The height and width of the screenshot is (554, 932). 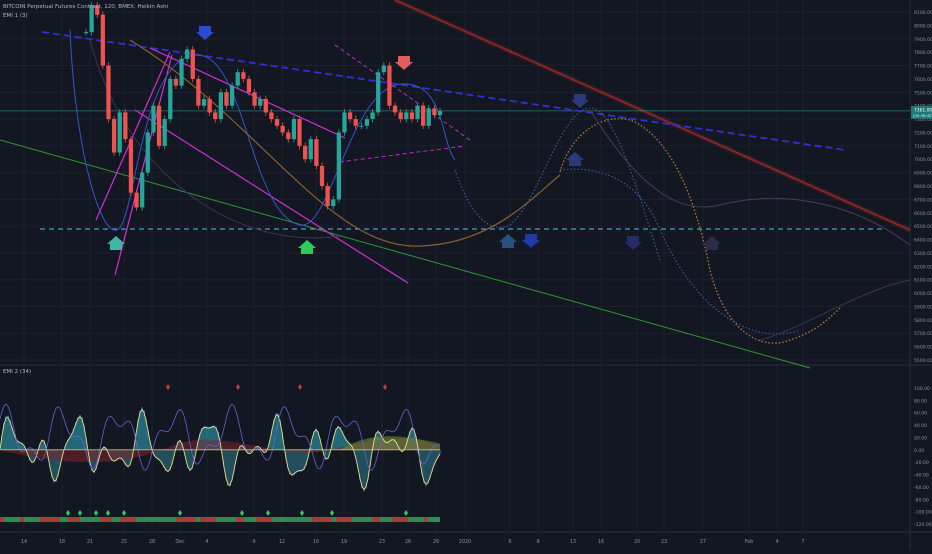 I want to click on time-tick-5: Dec, so click(x=180, y=542).